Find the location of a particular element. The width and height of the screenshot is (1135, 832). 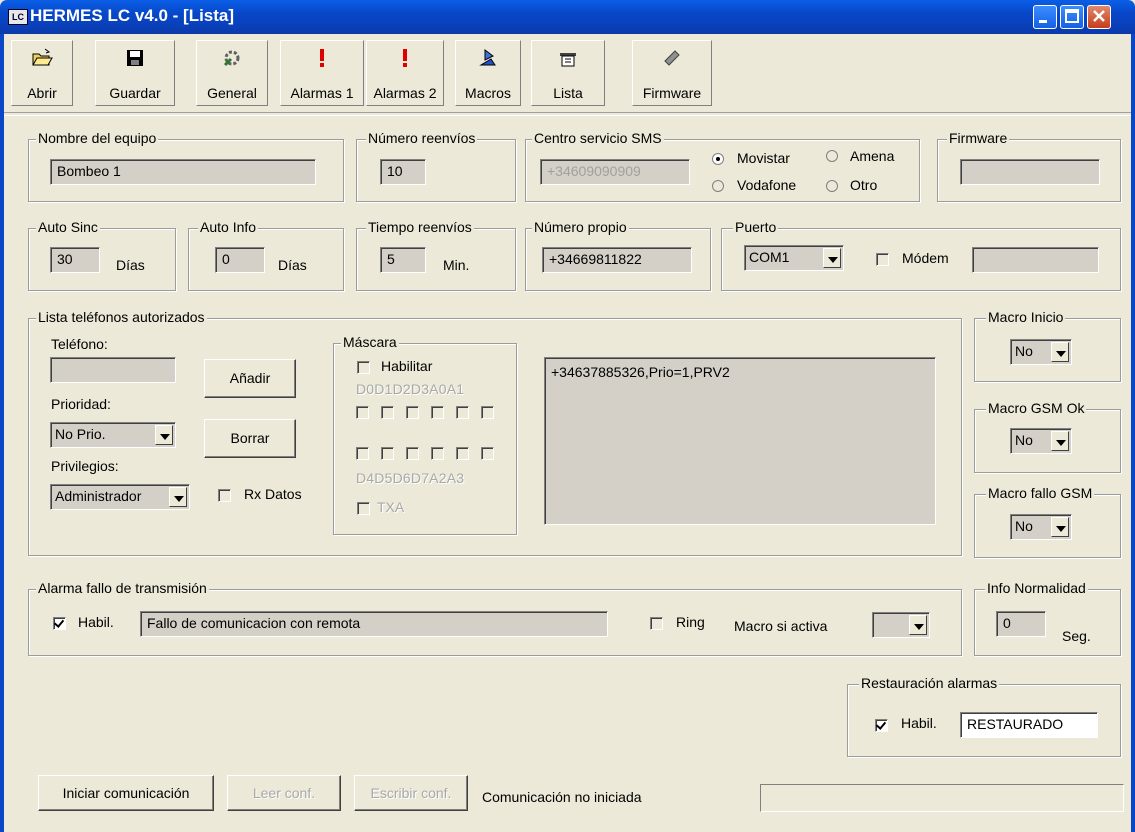

firmware-button: Firmware is located at coordinates (672, 73).